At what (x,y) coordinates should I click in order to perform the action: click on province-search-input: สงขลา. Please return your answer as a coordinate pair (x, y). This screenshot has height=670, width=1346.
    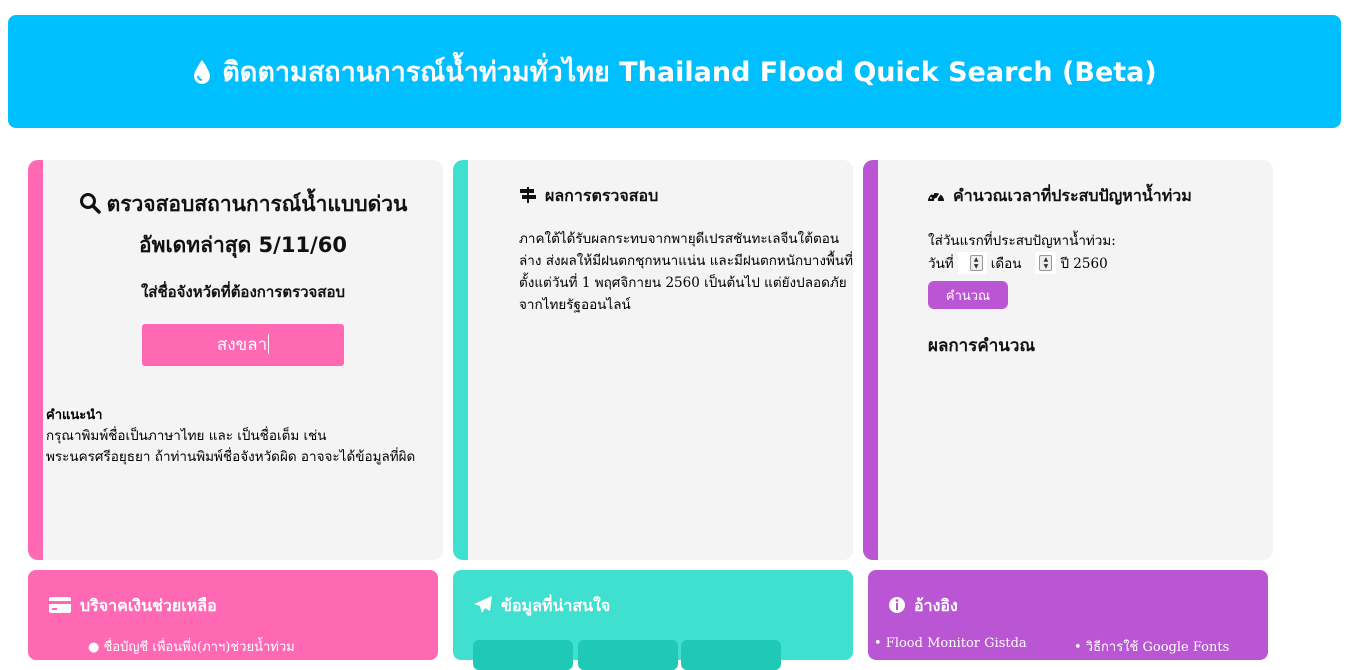
    Looking at the image, I should click on (243, 345).